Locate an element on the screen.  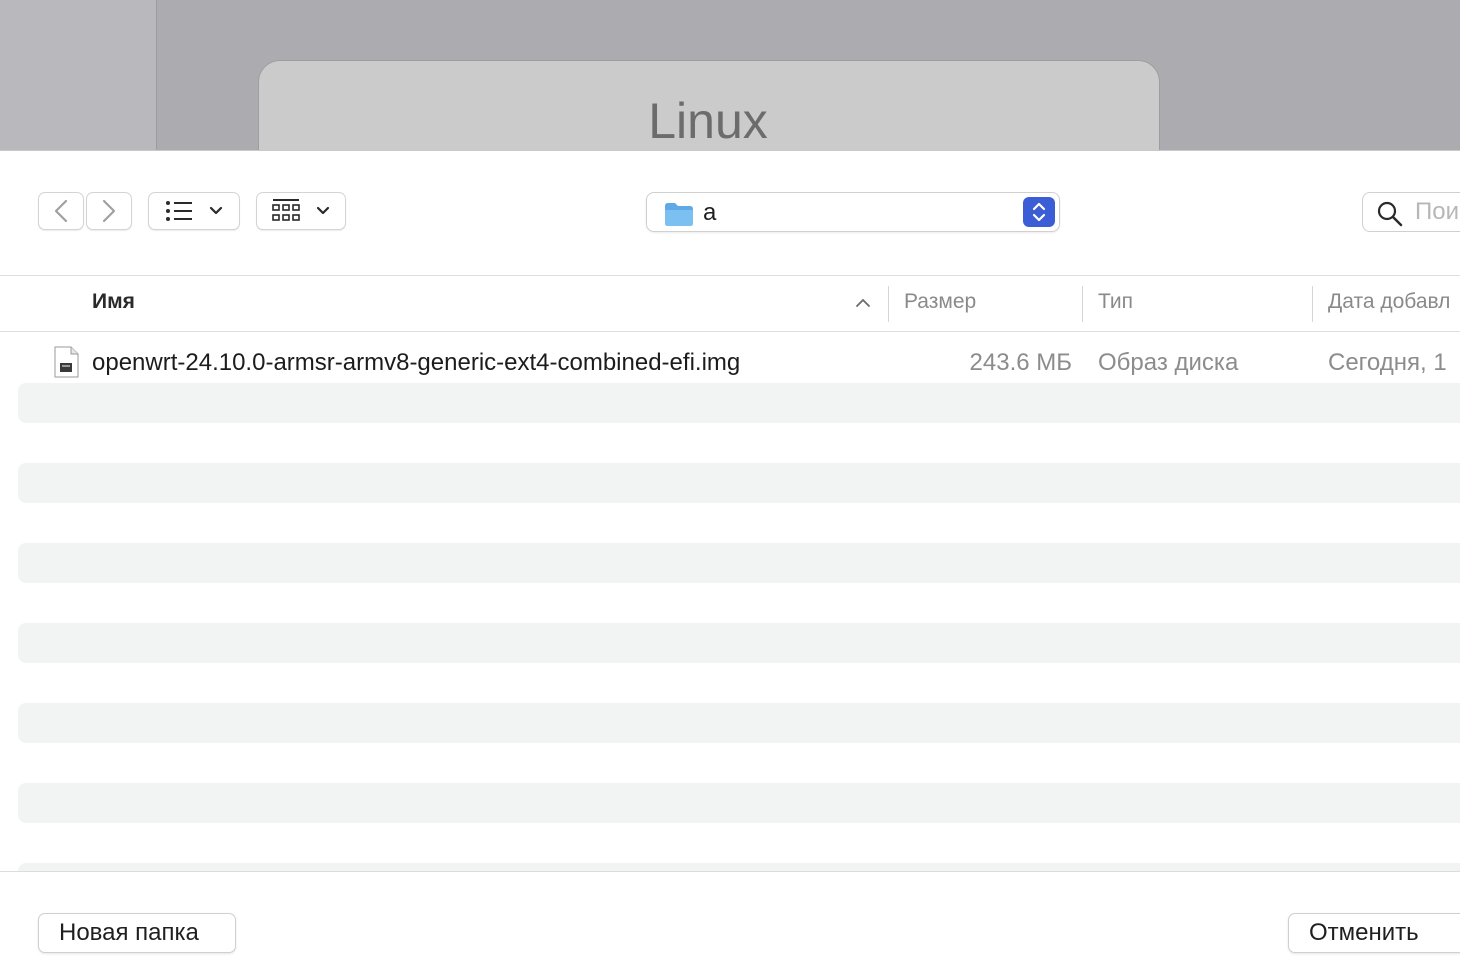
grid-group-icon is located at coordinates (286, 210).